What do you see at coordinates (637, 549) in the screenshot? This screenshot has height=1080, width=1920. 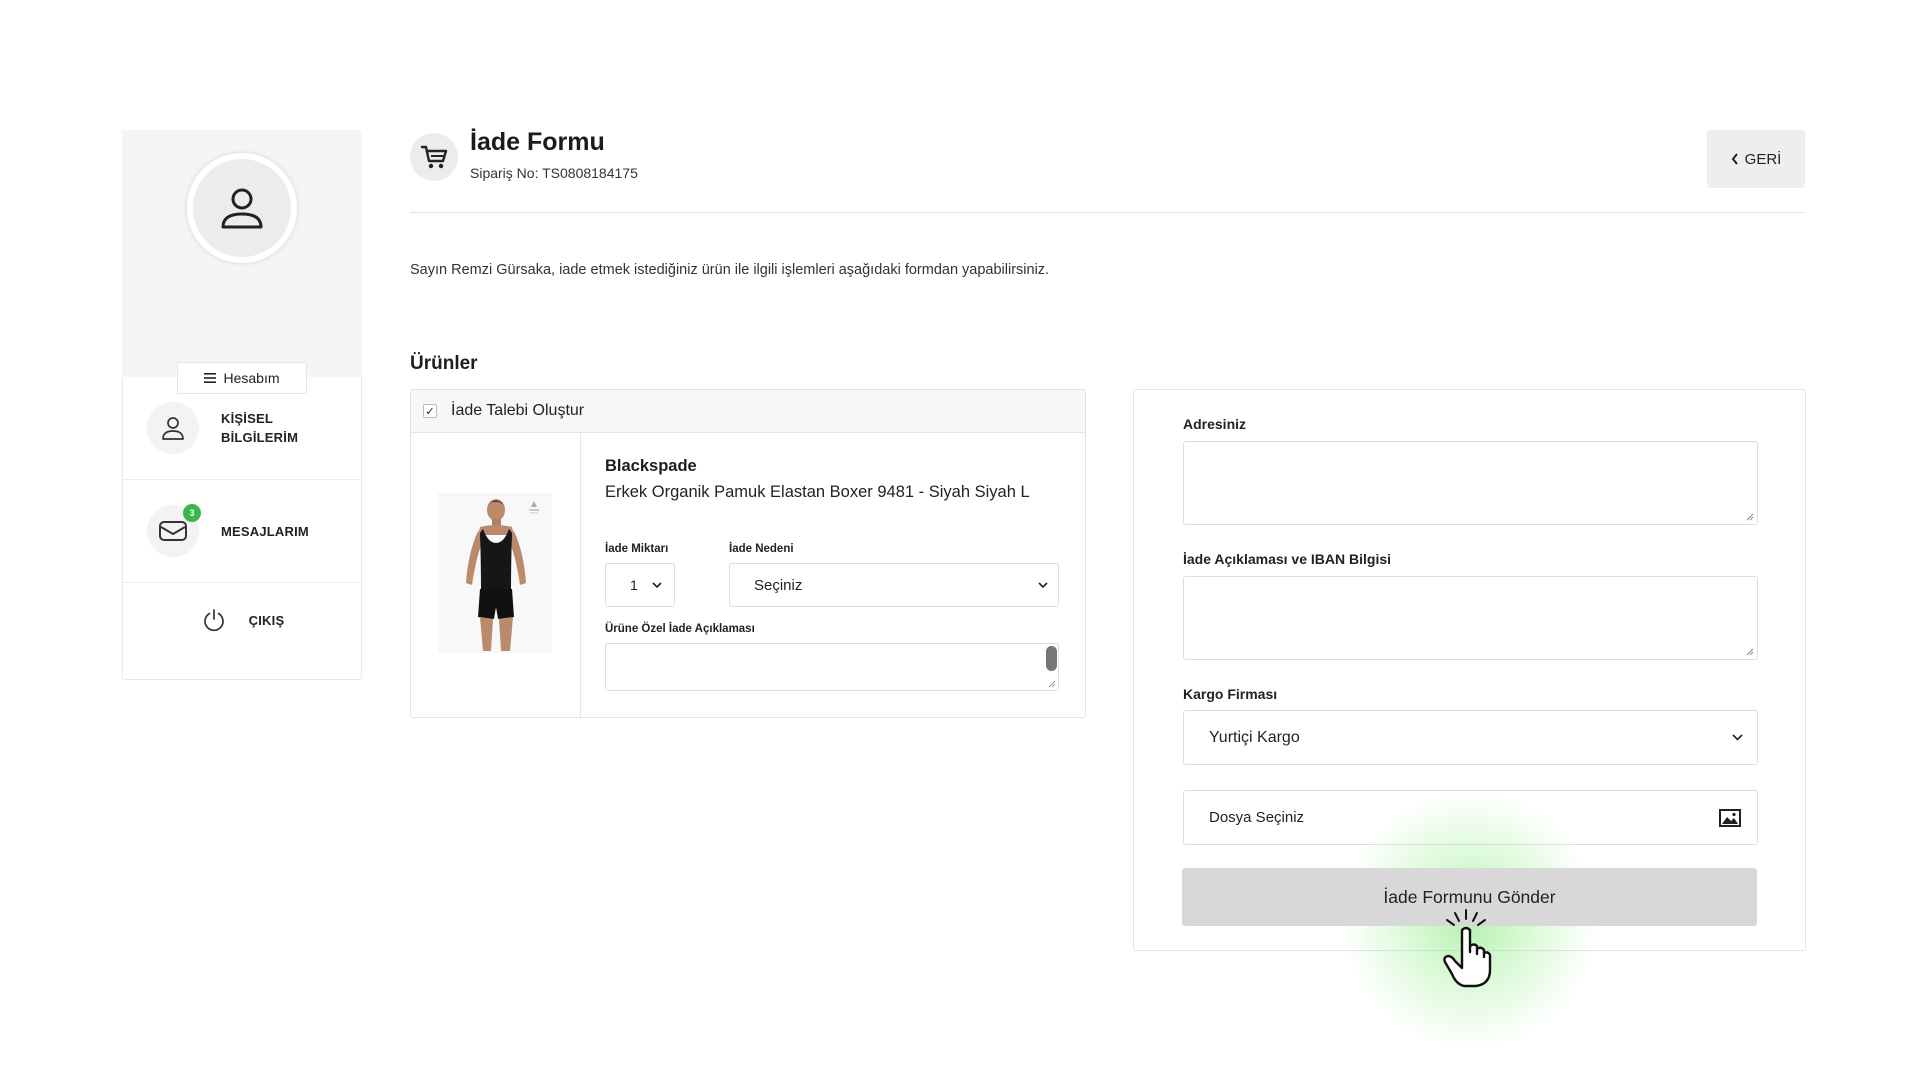 I see `return-quantity-label: İade Miktarı` at bounding box center [637, 549].